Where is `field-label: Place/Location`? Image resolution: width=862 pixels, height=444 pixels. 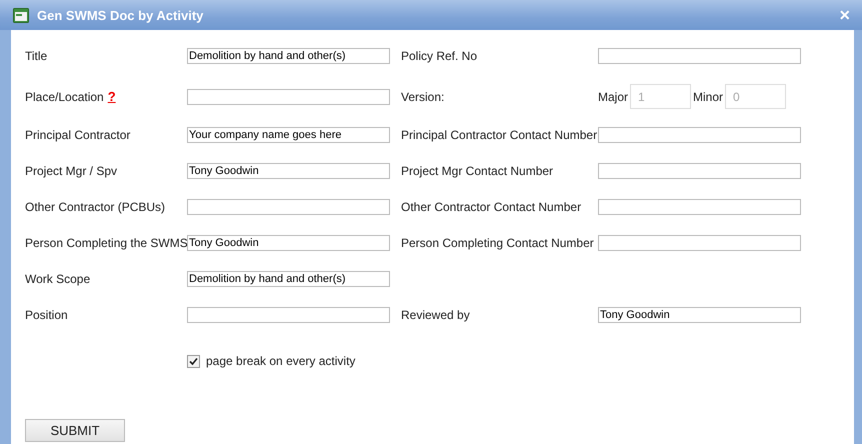 field-label: Place/Location is located at coordinates (64, 97).